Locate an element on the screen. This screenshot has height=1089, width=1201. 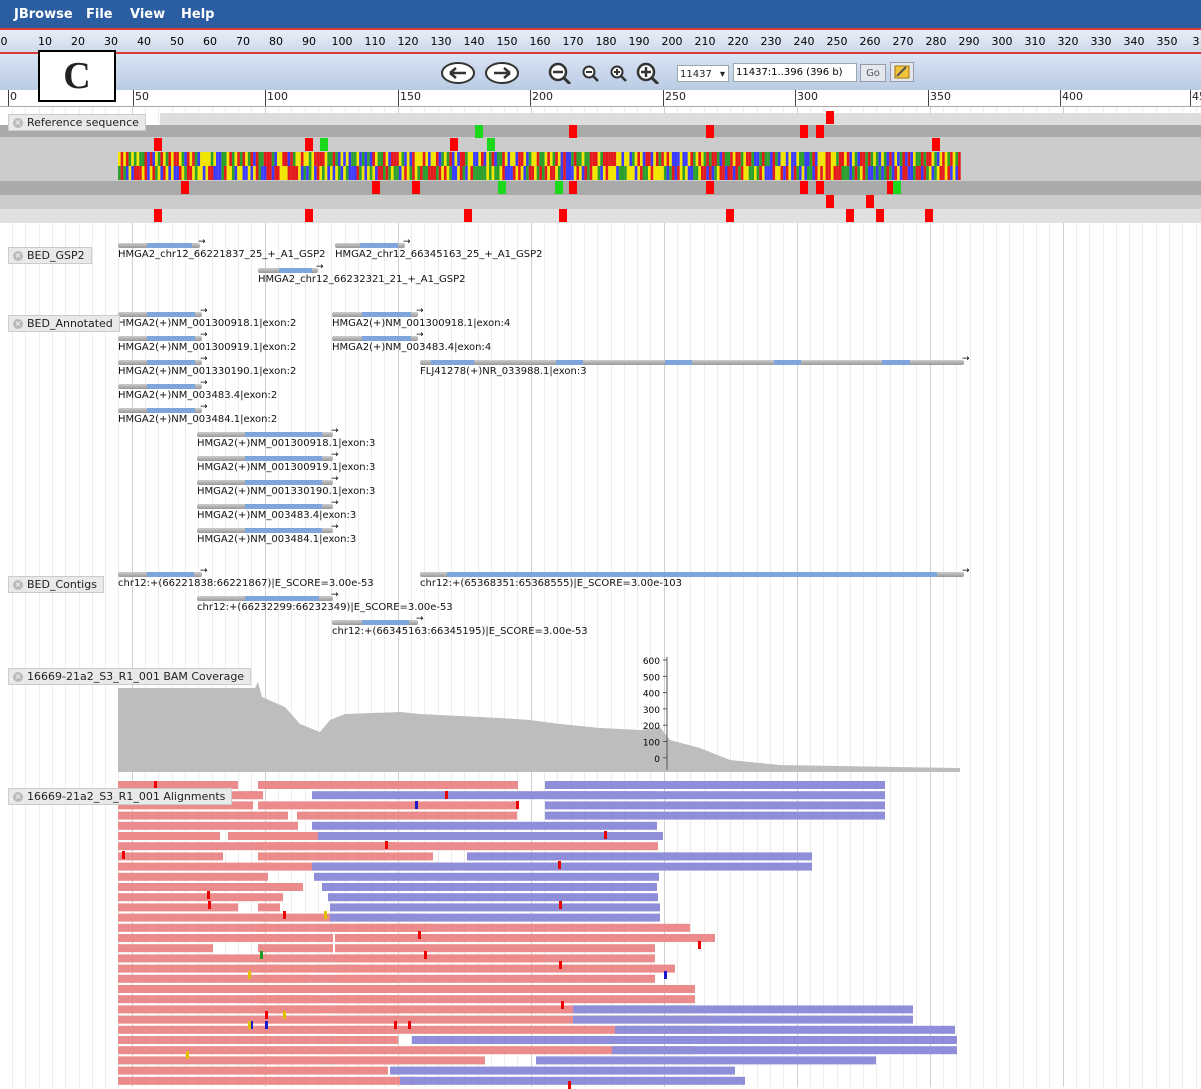
highlight-button is located at coordinates (902, 72).